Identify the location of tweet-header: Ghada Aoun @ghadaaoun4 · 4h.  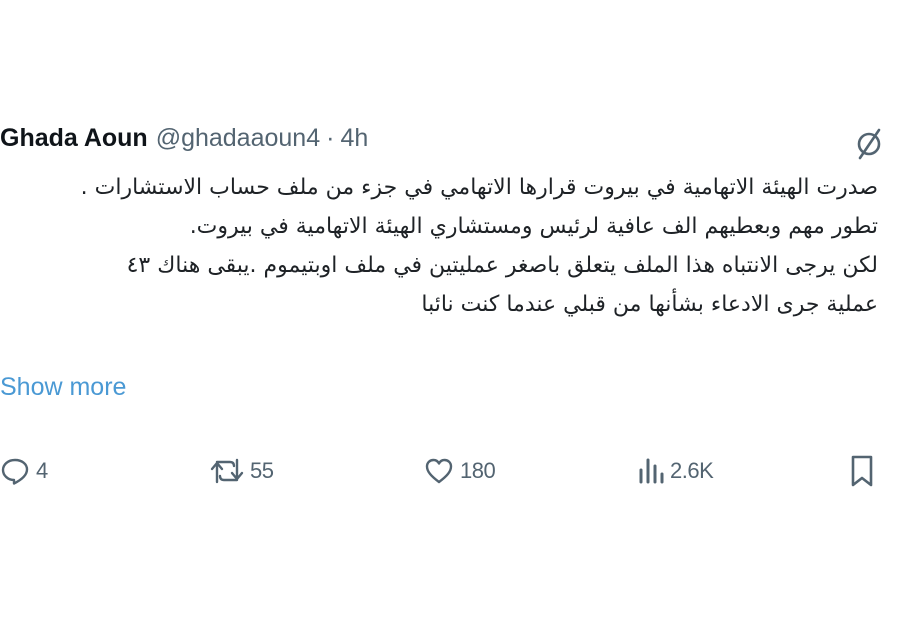
(184, 138).